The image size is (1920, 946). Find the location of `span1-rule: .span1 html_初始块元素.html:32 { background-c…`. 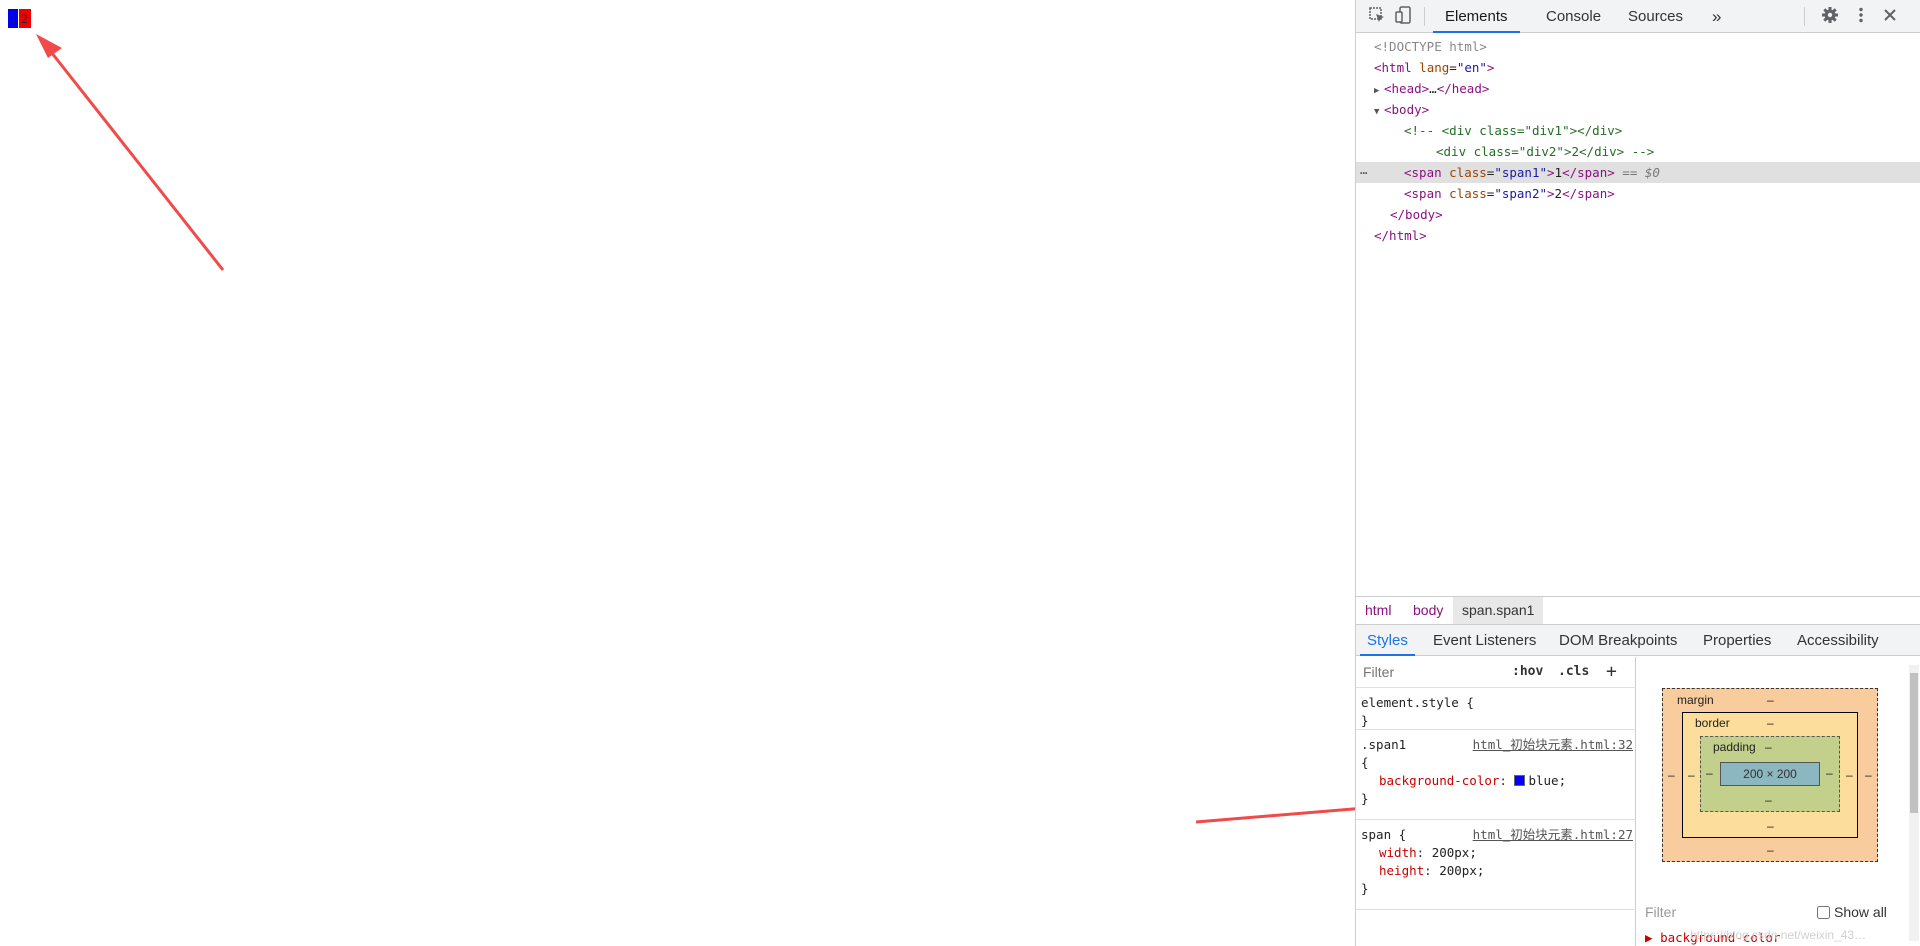

span1-rule: .span1 html_初始块元素.html:32 { background-c… is located at coordinates (1496, 776).